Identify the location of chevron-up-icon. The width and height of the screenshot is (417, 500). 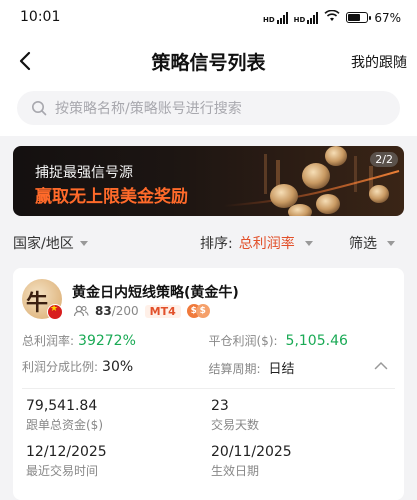
(381, 365).